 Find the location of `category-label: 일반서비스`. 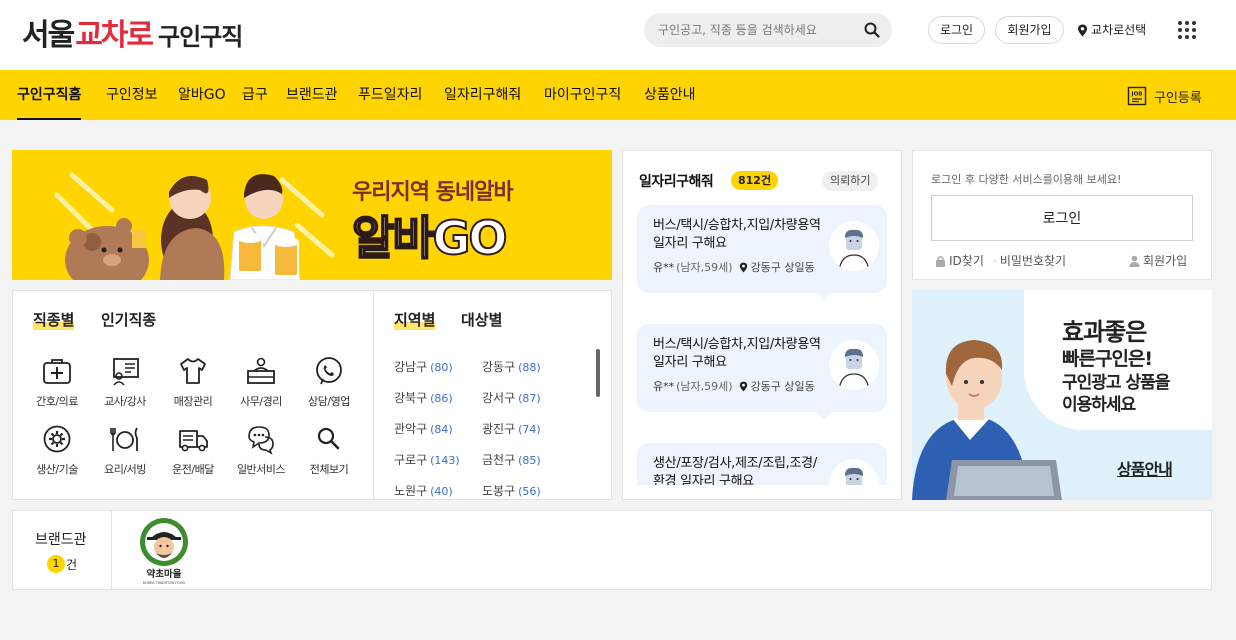

category-label: 일반서비스 is located at coordinates (261, 469).